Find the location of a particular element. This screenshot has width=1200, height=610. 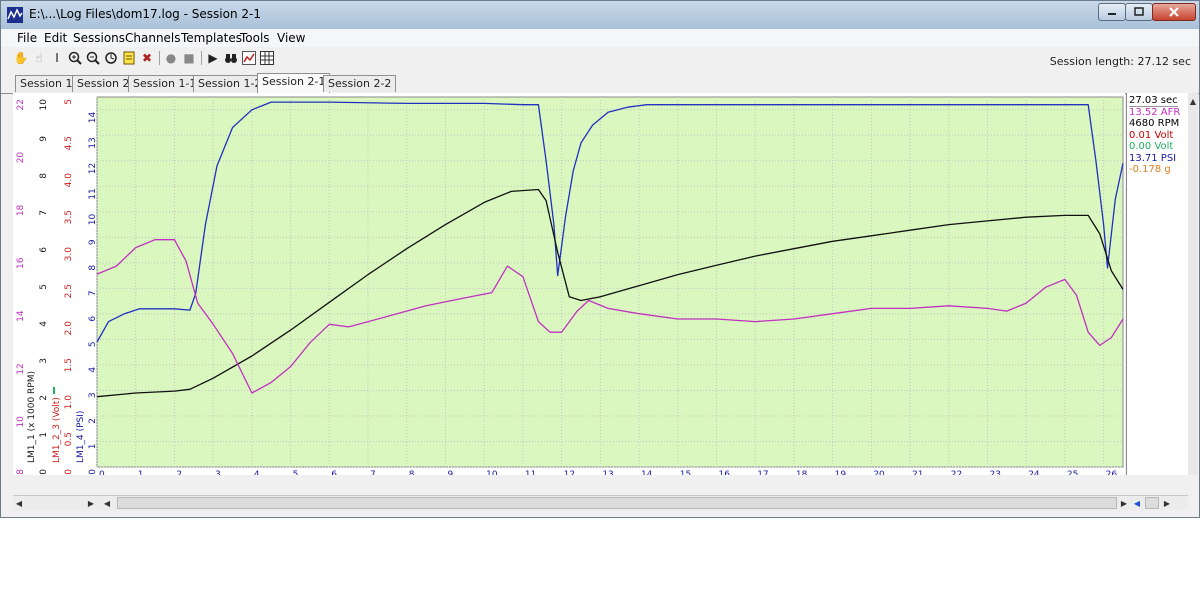

stop-icon: ■ is located at coordinates (189, 58).